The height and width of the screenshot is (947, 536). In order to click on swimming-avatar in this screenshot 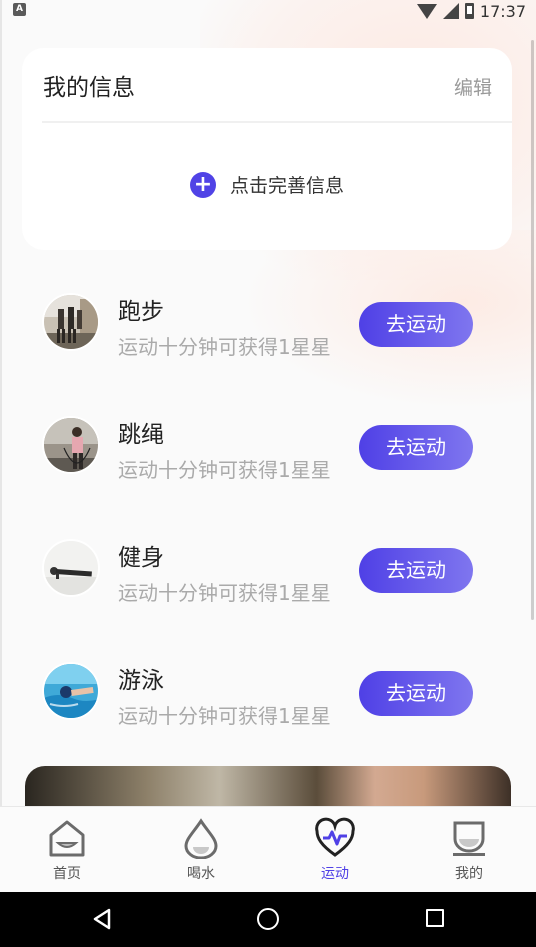, I will do `click(71, 691)`.